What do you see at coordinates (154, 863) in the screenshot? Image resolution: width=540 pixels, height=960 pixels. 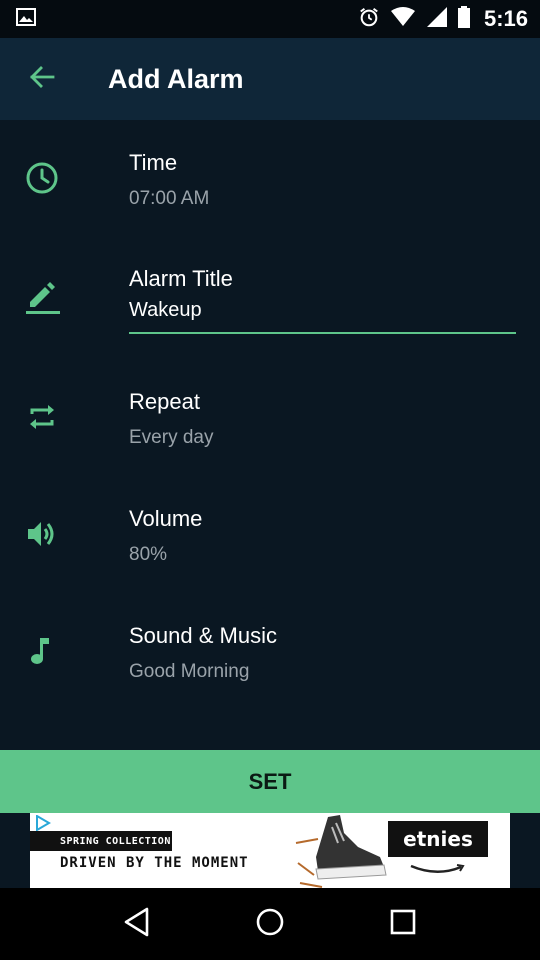 I see `ad-headline: DRIVEN BY THE MOMENT` at bounding box center [154, 863].